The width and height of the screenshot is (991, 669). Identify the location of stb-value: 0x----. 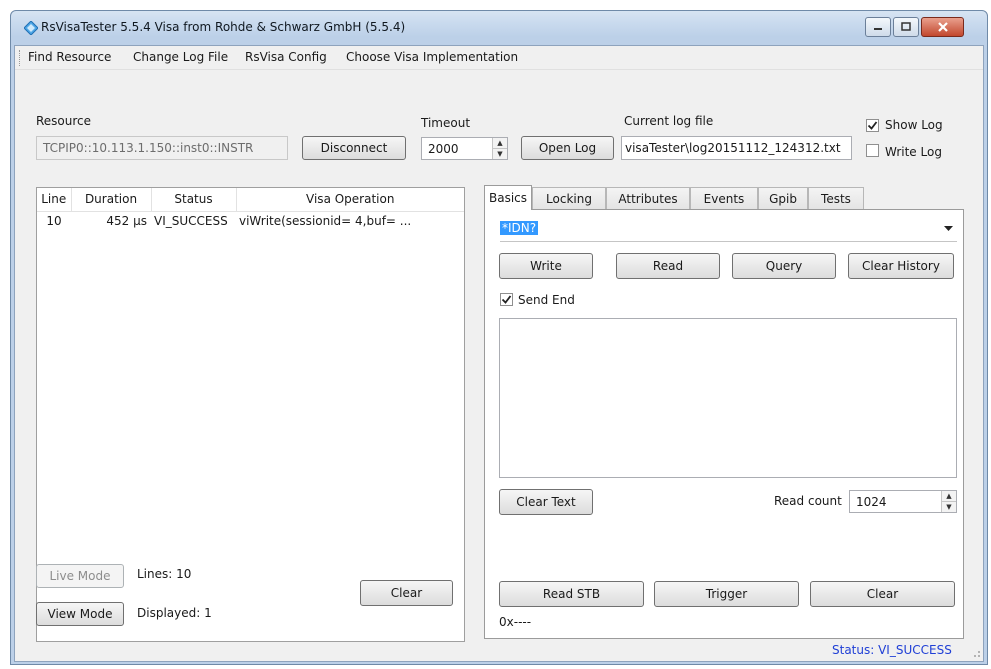
(515, 622).